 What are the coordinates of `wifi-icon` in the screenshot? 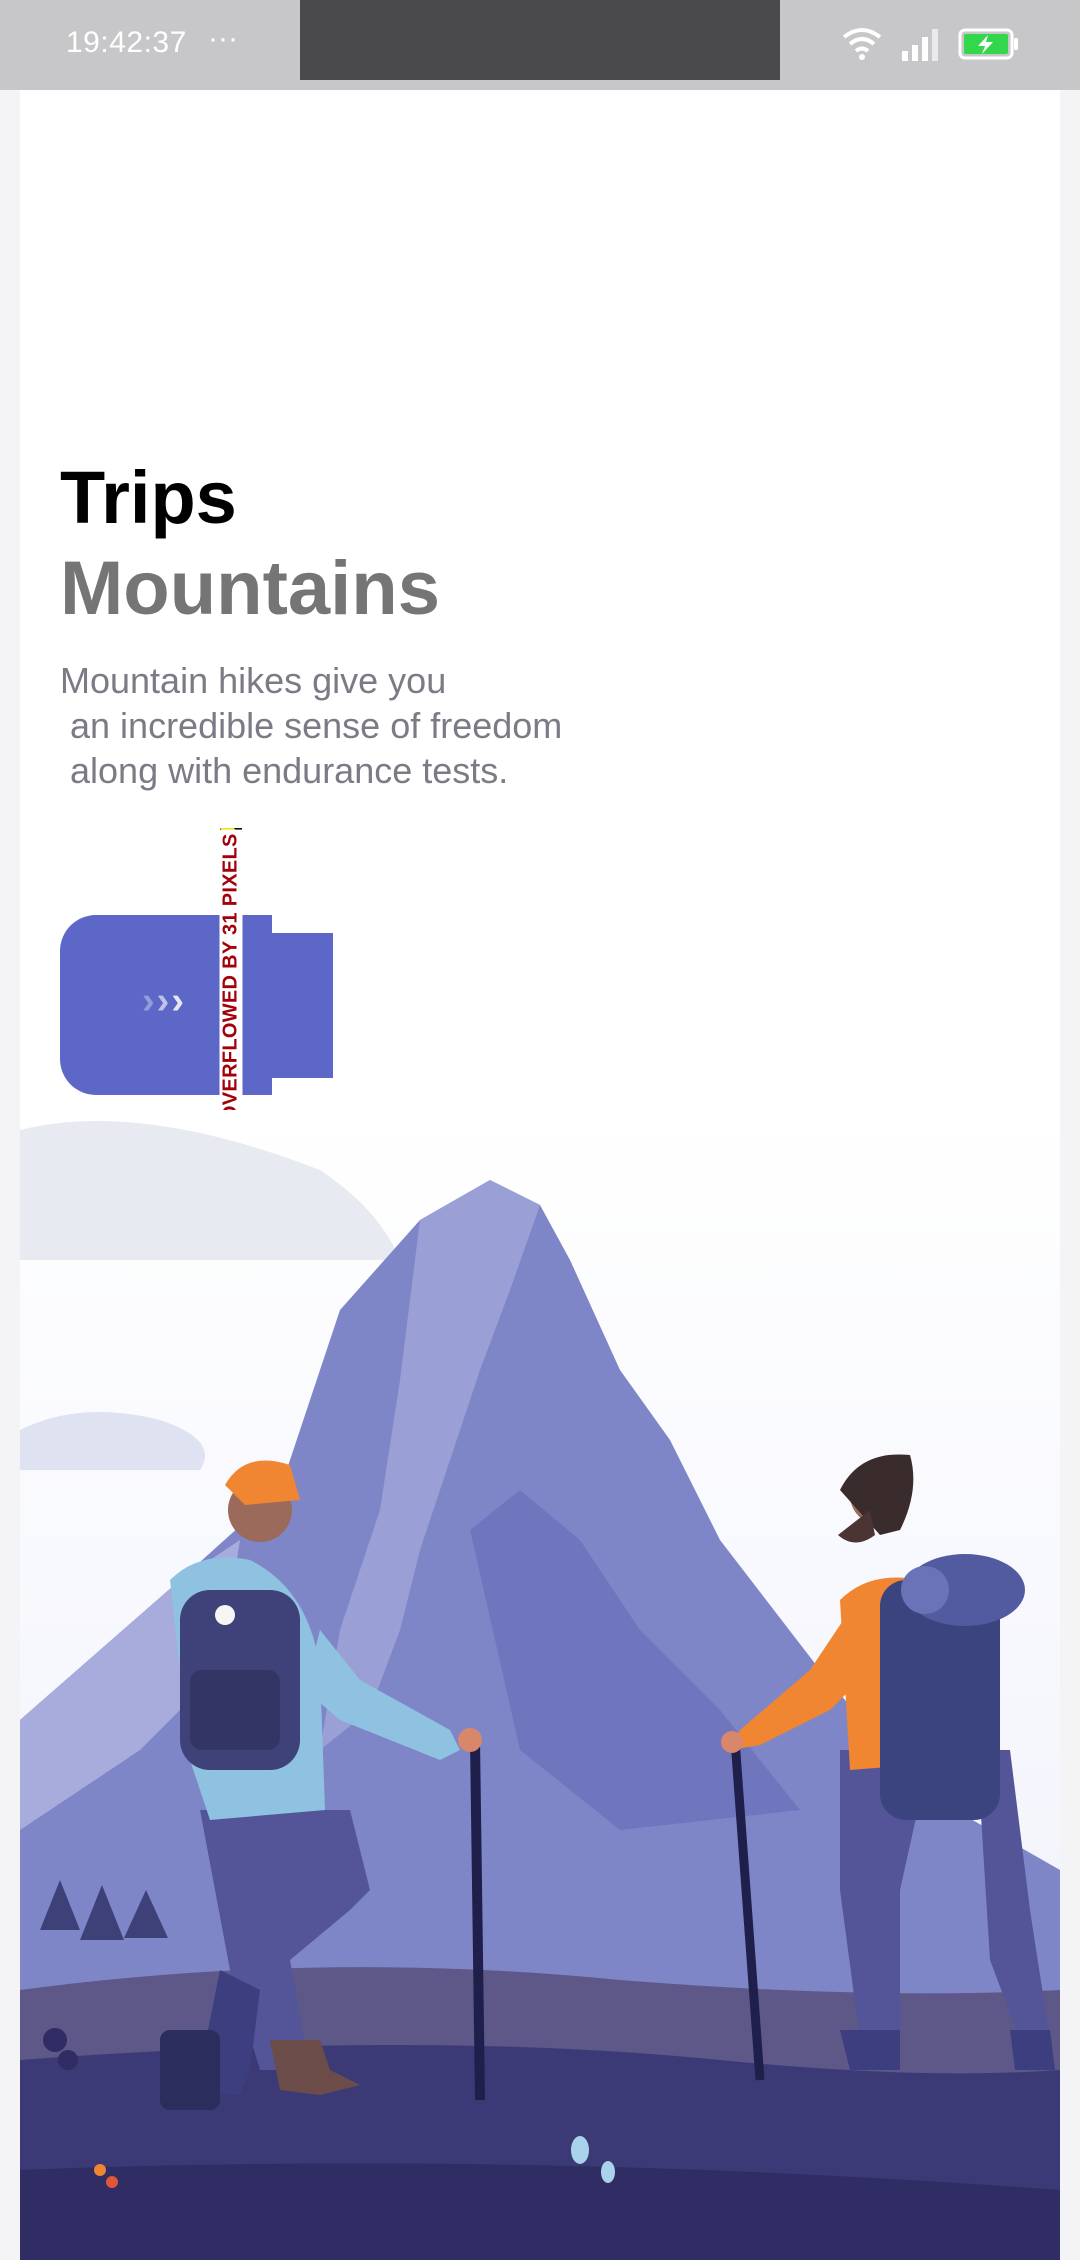 It's located at (862, 44).